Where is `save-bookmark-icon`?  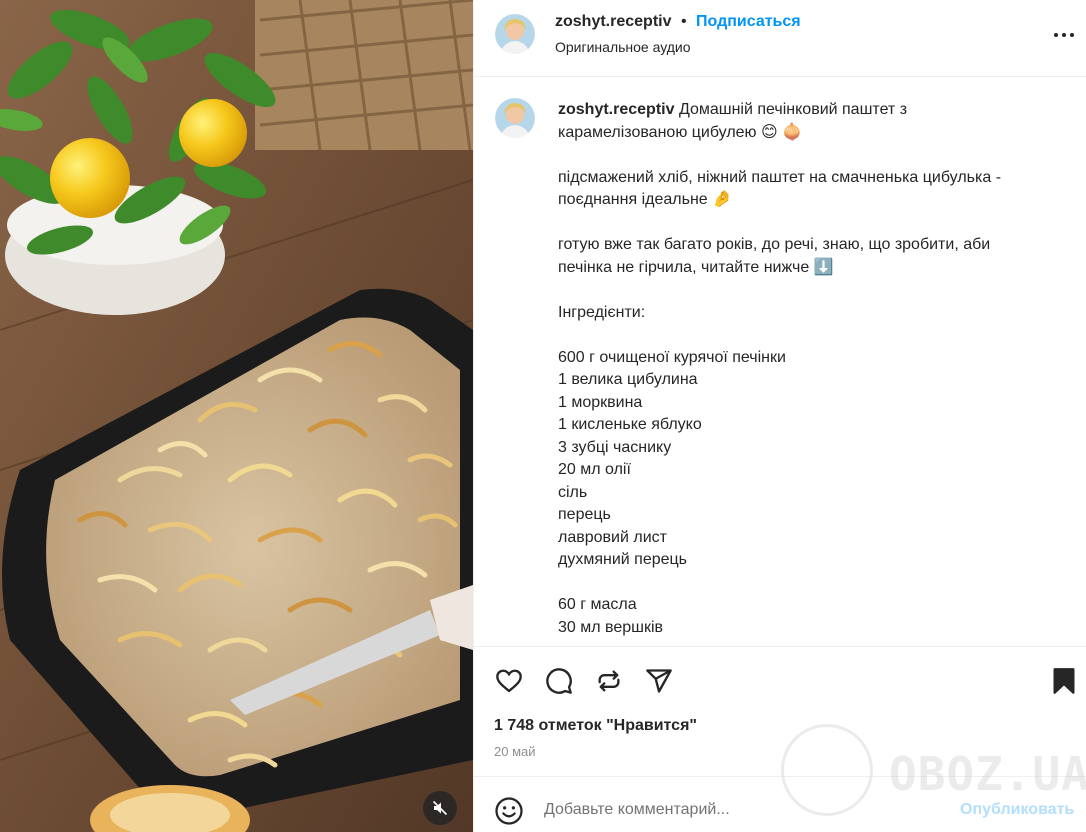
save-bookmark-icon is located at coordinates (1064, 681).